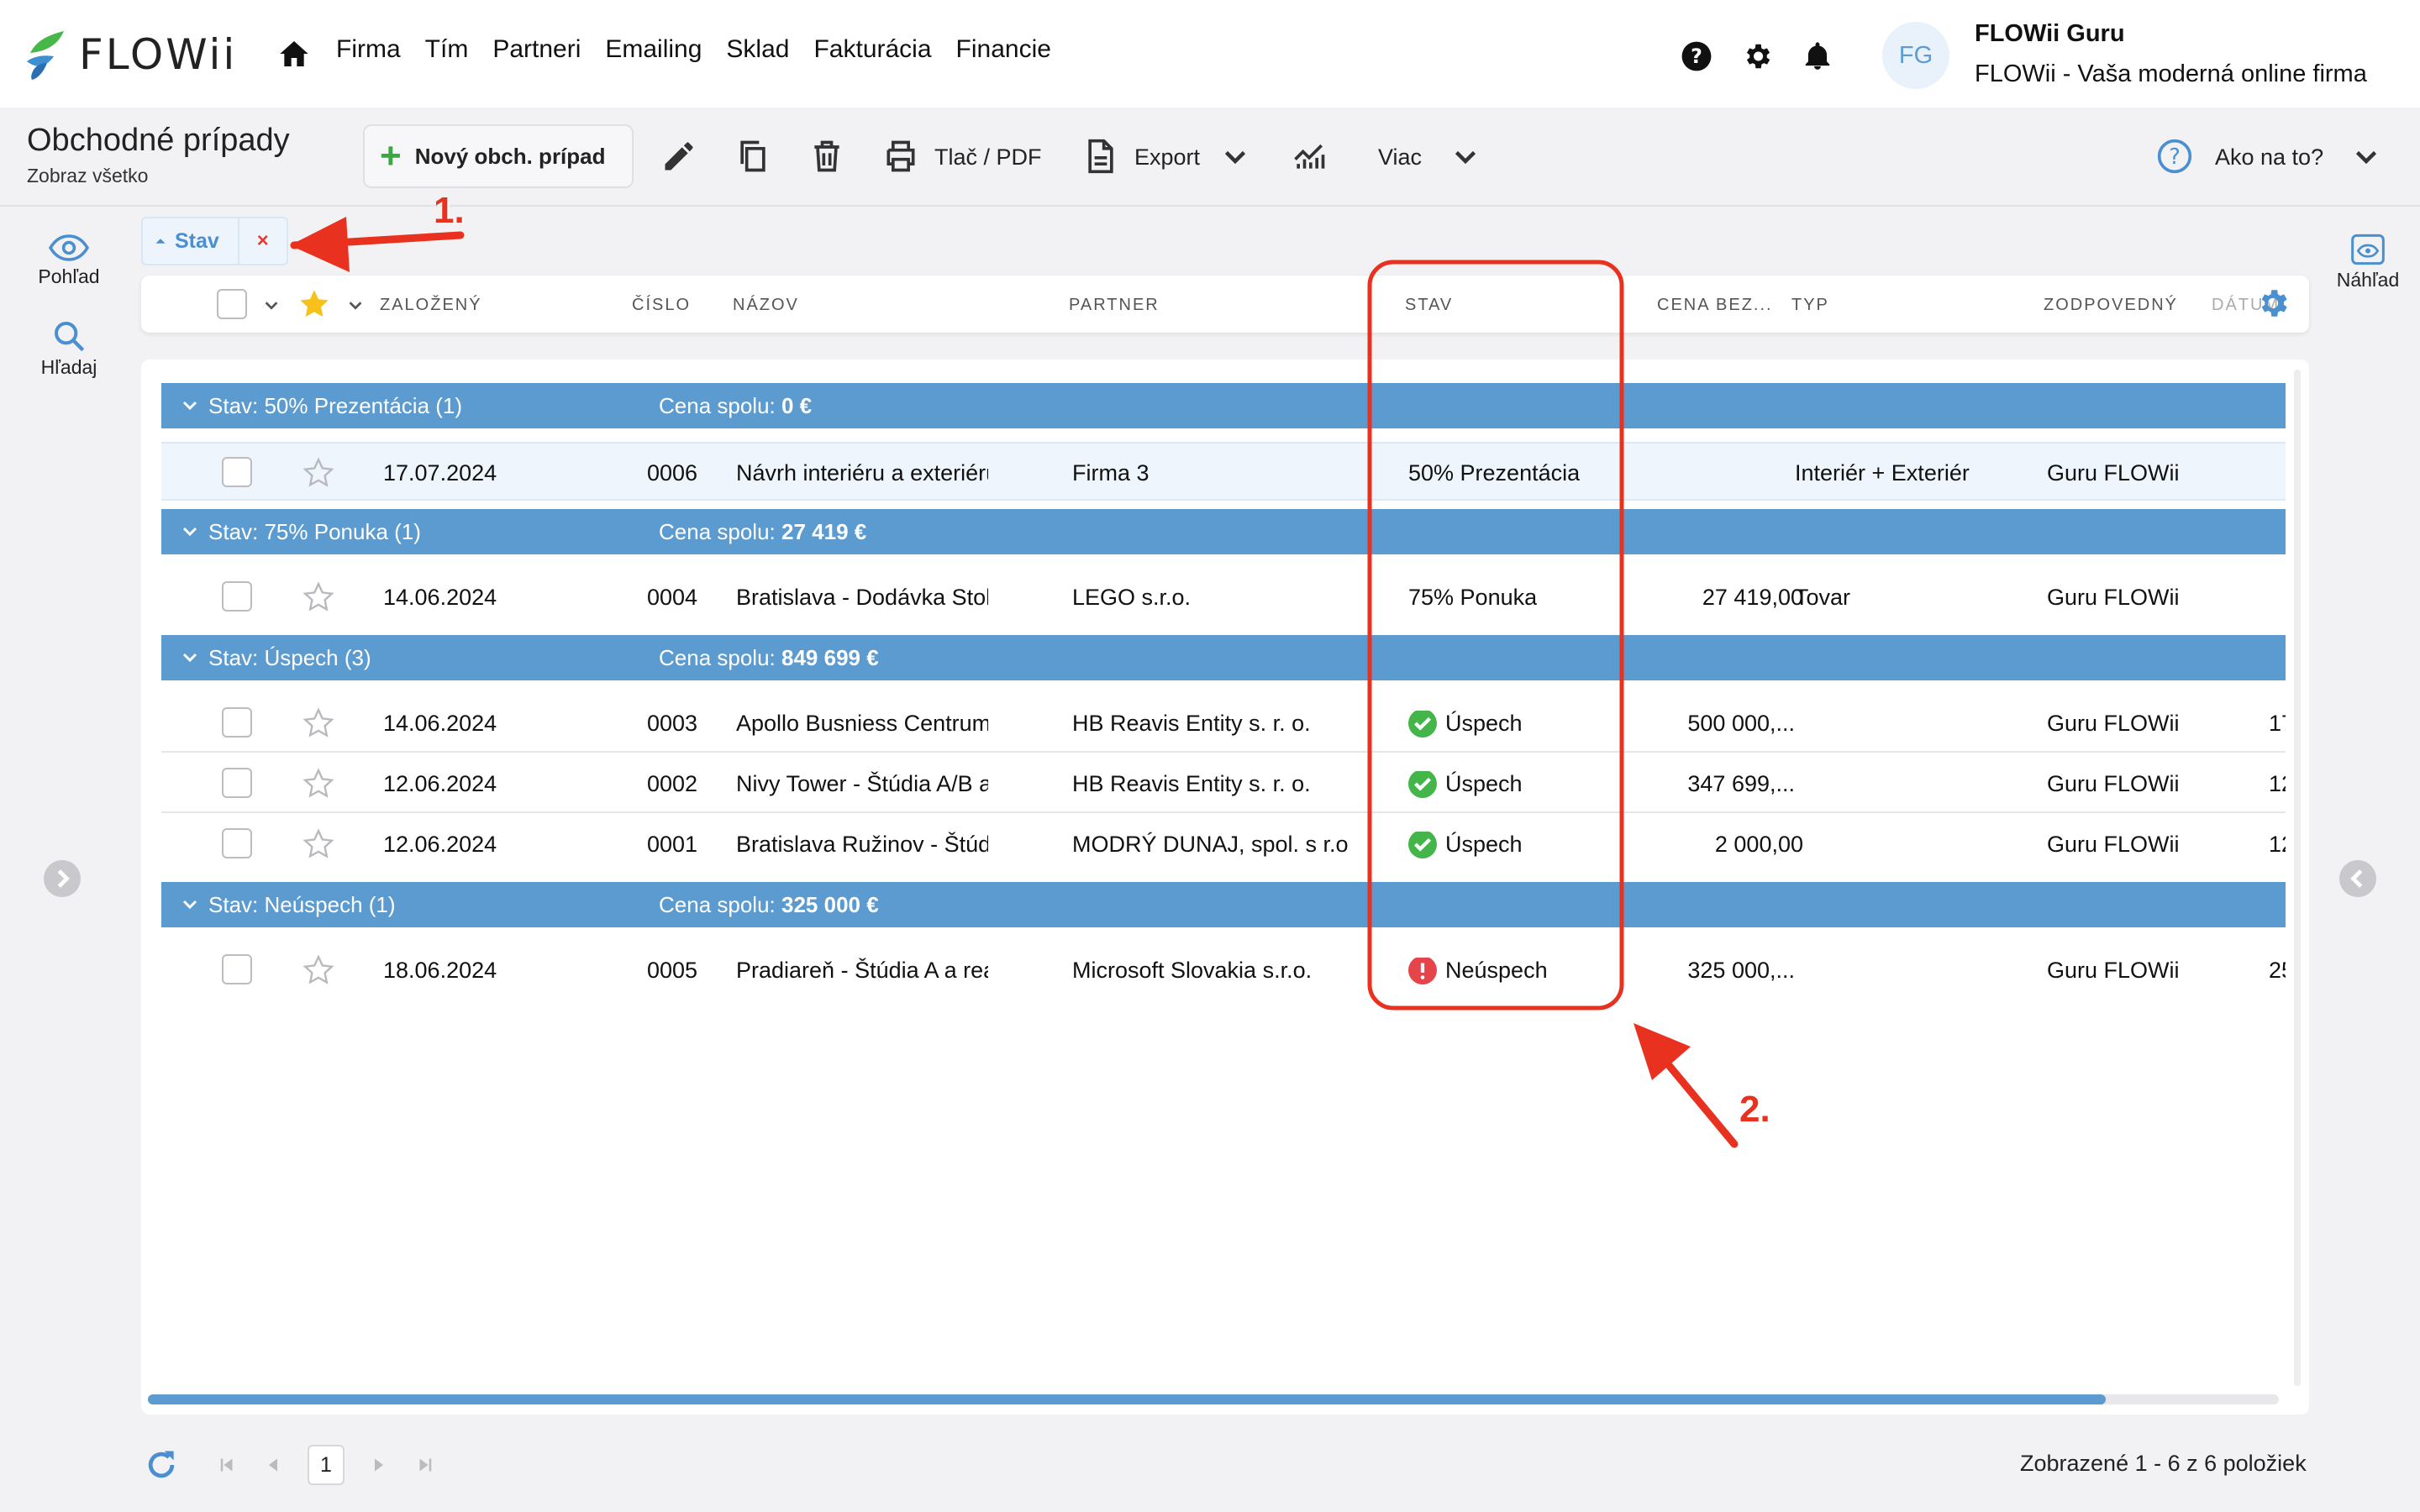 The height and width of the screenshot is (1512, 2420). Describe the element at coordinates (131, 54) in the screenshot. I see `flowii-logo: FLOWii` at that location.